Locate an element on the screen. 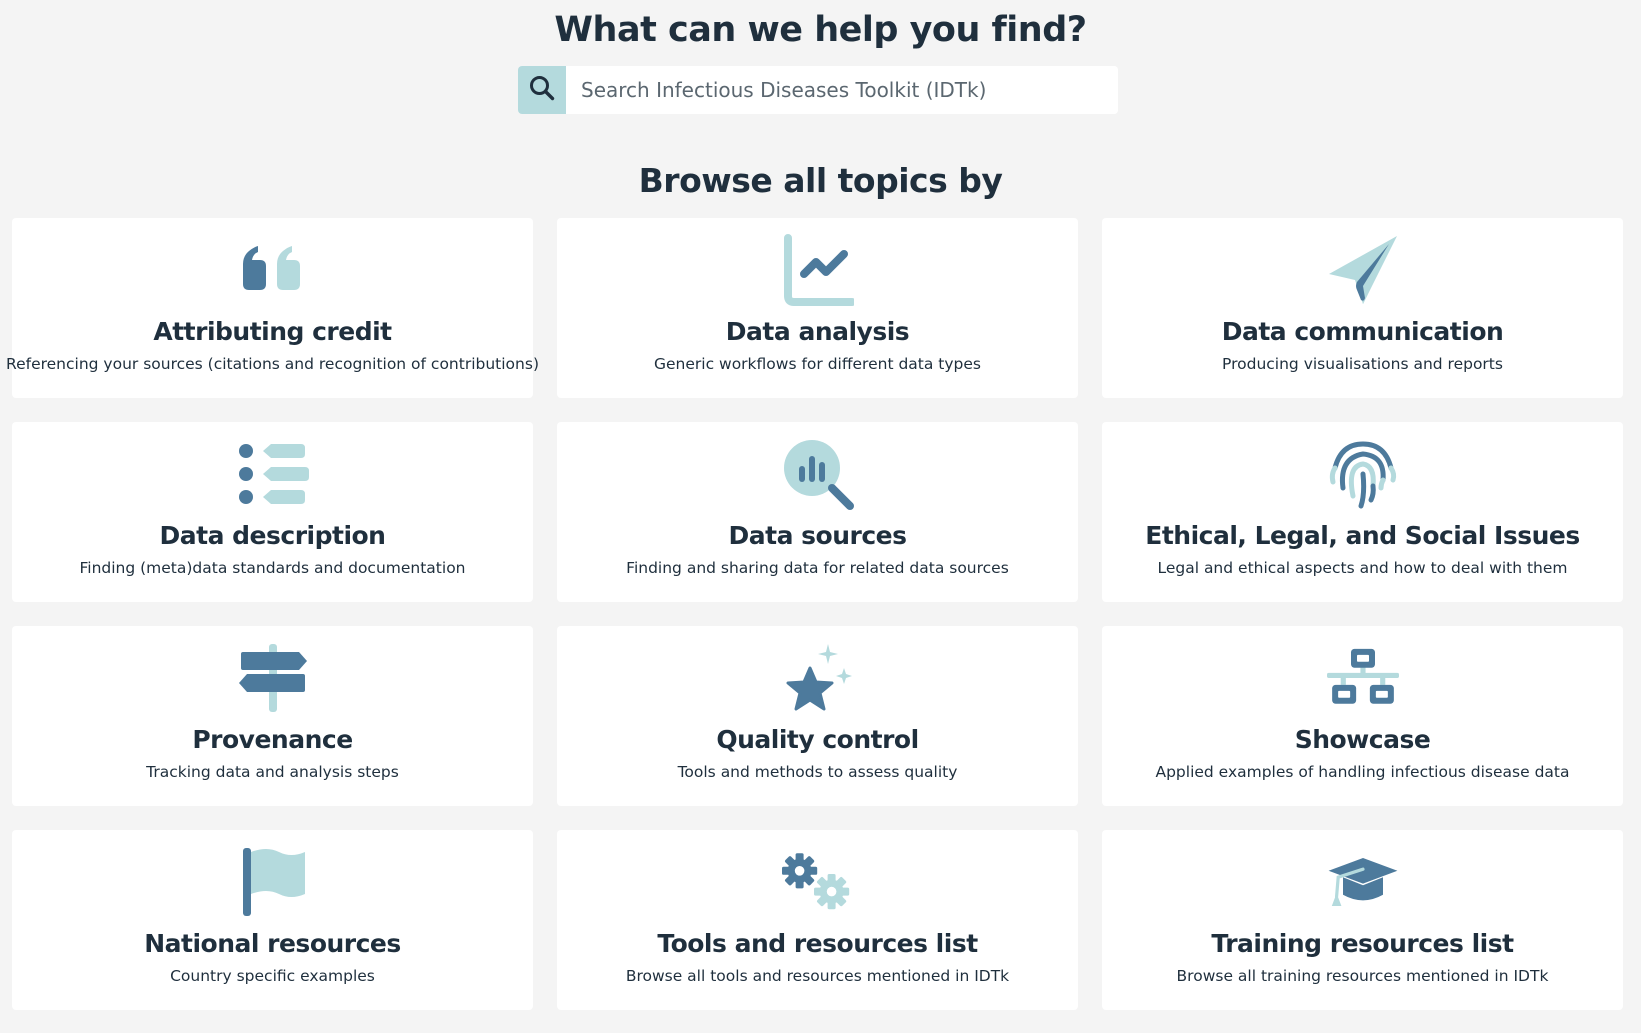  list-icon is located at coordinates (273, 474).